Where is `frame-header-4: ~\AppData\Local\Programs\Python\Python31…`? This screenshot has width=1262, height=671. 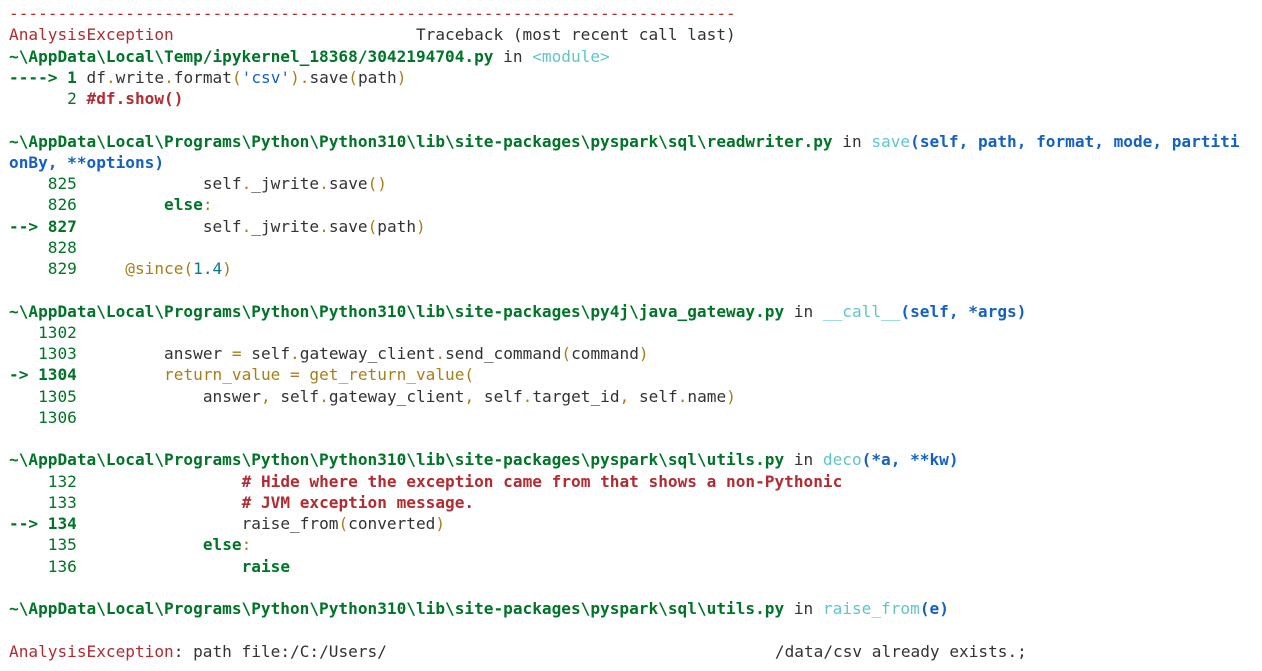 frame-header-4: ~\AppData\Local\Programs\Python\Python31… is located at coordinates (479, 608).